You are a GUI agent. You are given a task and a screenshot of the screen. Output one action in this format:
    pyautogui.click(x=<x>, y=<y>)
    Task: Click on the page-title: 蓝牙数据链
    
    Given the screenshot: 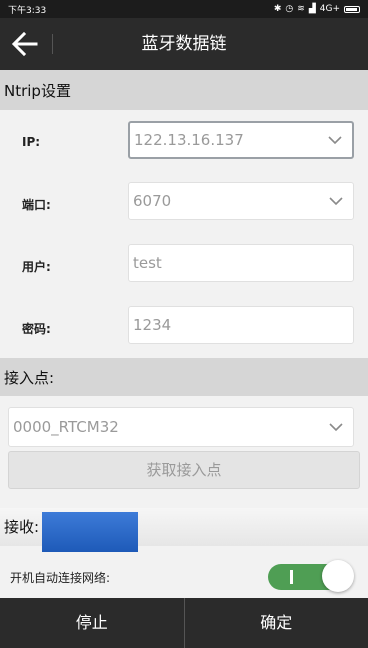 What is the action you would take?
    pyautogui.click(x=184, y=44)
    